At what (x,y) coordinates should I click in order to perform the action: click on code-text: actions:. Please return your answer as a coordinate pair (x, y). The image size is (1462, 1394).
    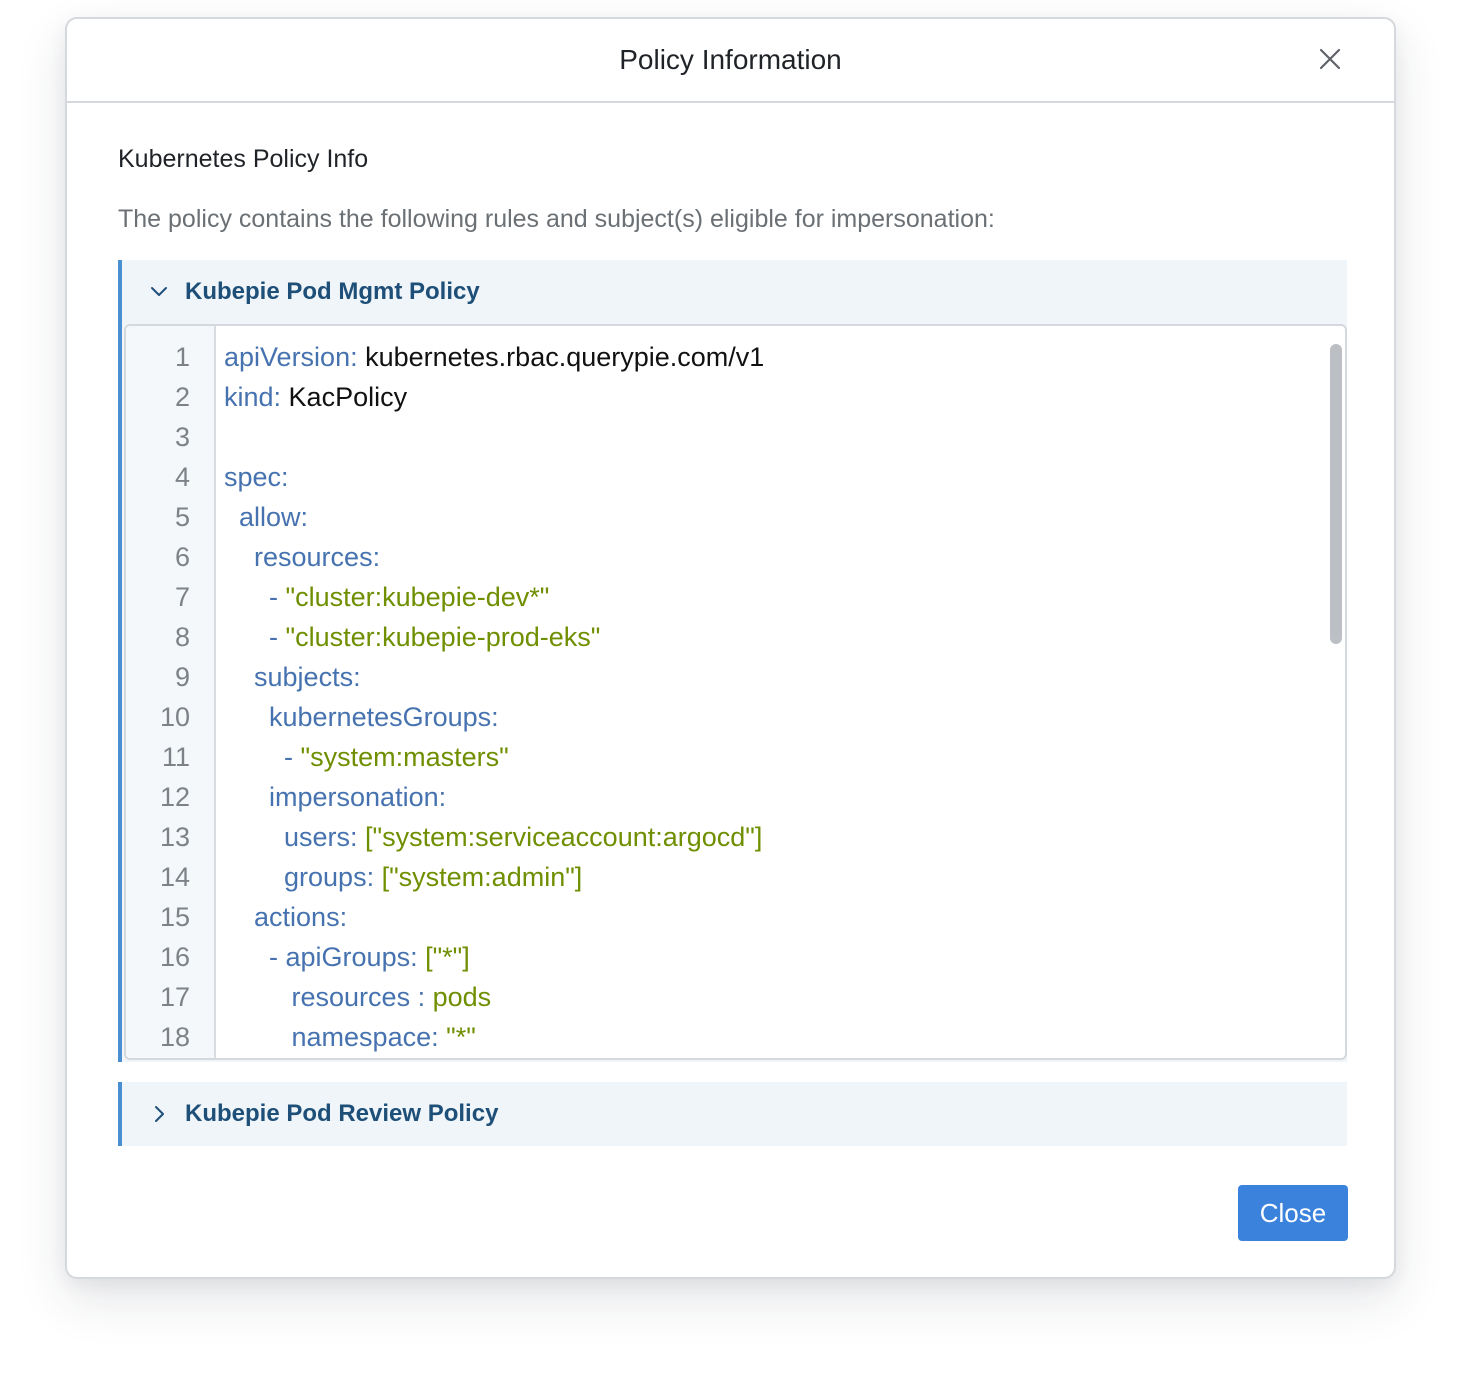
    Looking at the image, I should click on (285, 917).